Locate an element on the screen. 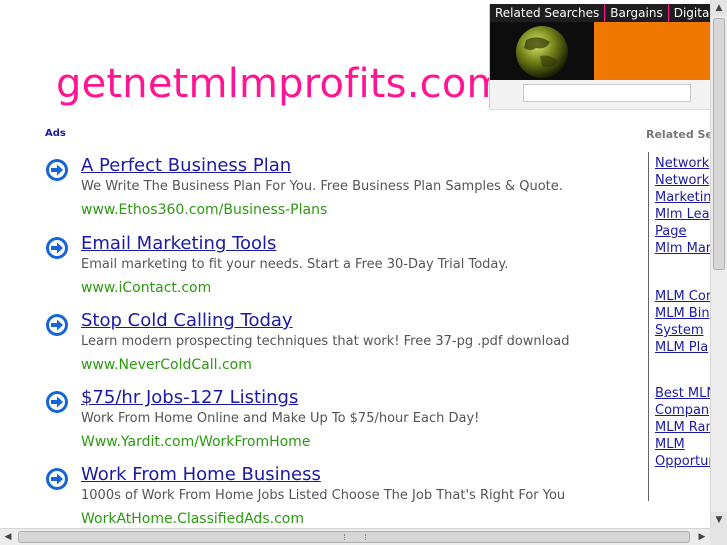 The image size is (727, 545). related-link: MLM is located at coordinates (670, 444).